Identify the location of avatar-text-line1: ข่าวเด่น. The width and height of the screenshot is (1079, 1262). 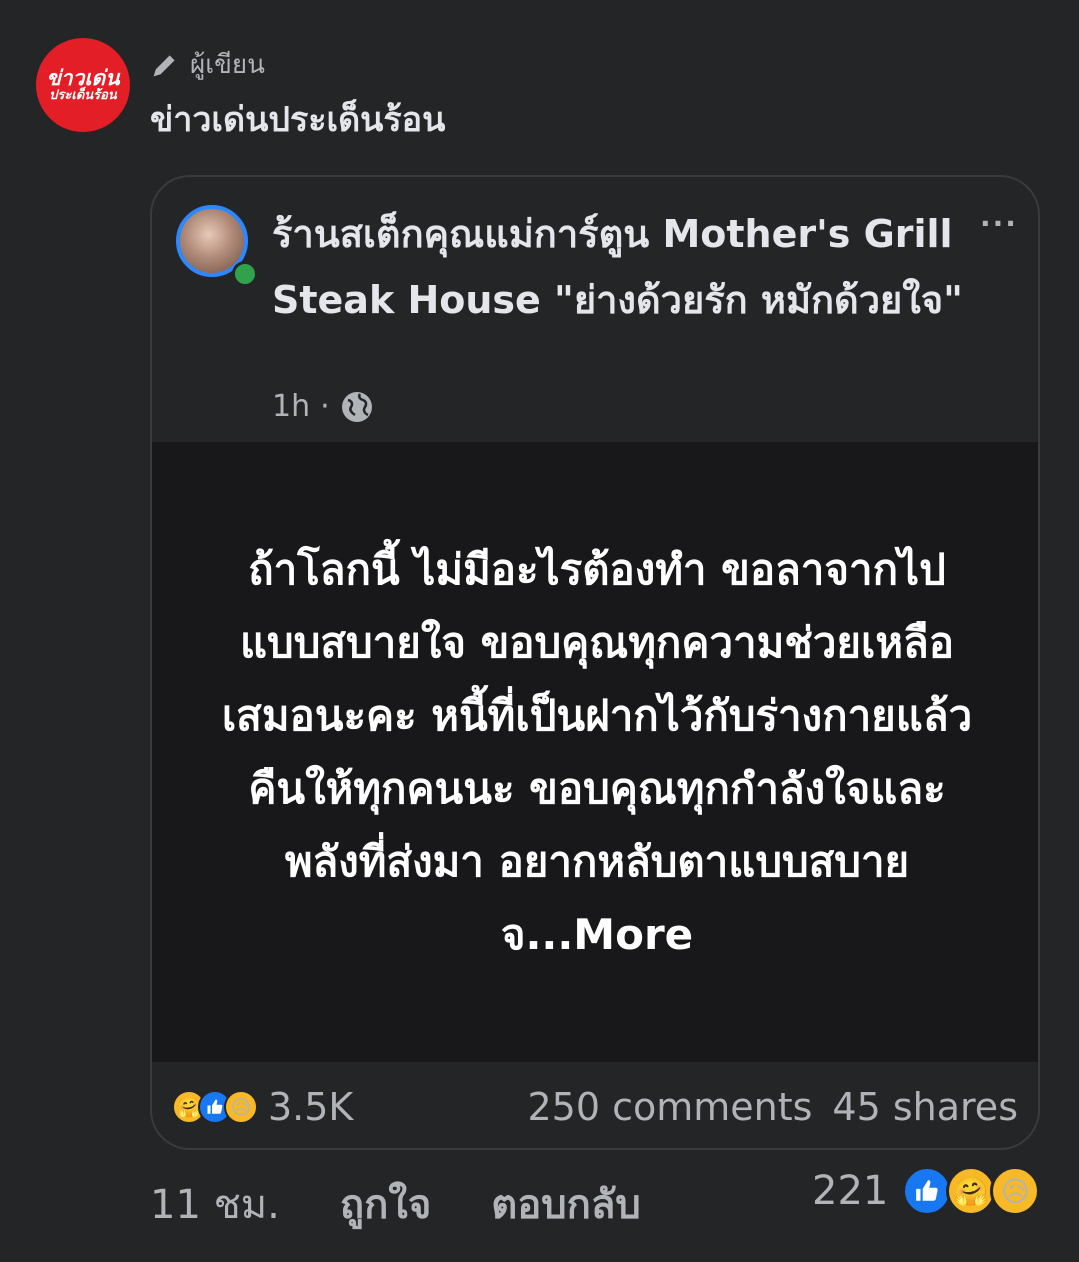
(83, 78).